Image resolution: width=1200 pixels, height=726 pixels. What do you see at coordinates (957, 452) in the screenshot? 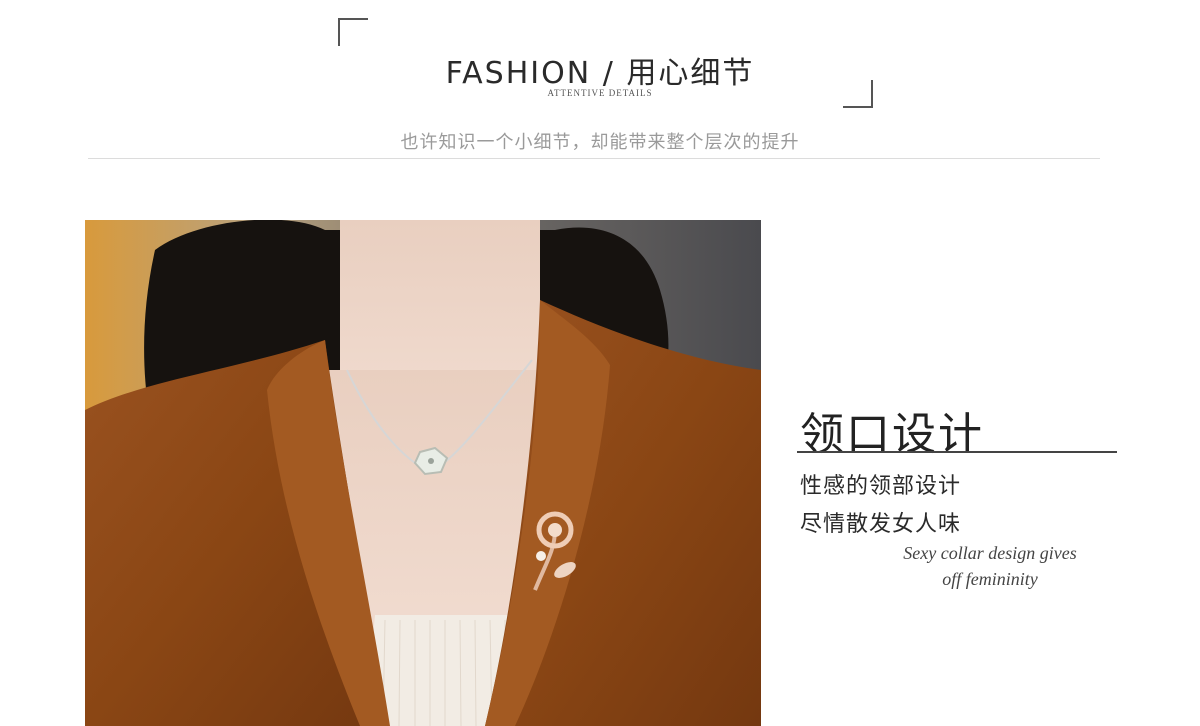
I see `feature-divider` at bounding box center [957, 452].